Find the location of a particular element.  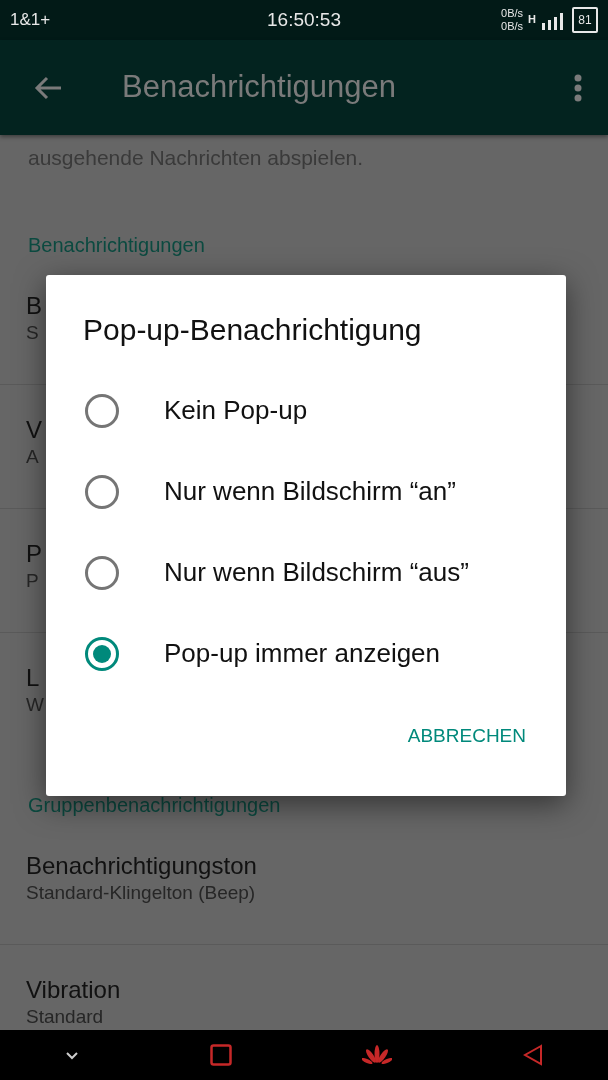

dialog-title: Pop-up-Benachrichtigung is located at coordinates (252, 330).